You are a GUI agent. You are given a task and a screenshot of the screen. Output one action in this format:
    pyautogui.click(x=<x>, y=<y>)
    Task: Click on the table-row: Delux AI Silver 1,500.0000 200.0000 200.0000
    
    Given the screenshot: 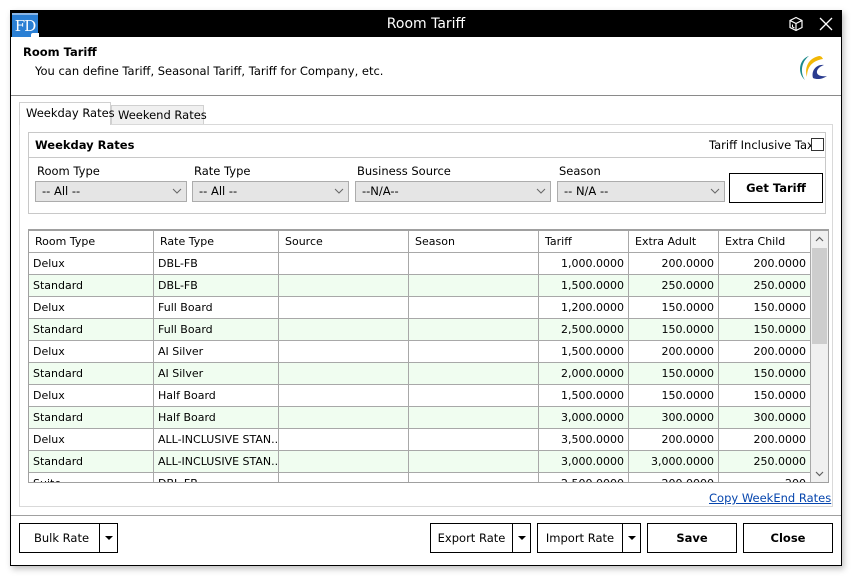 What is the action you would take?
    pyautogui.click(x=420, y=352)
    